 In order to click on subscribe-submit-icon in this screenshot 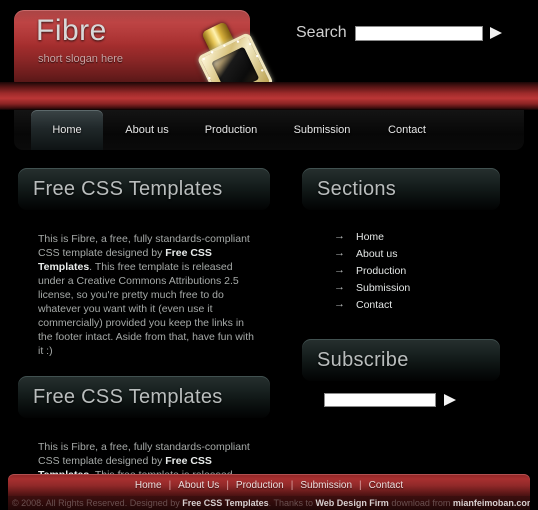, I will do `click(450, 400)`.